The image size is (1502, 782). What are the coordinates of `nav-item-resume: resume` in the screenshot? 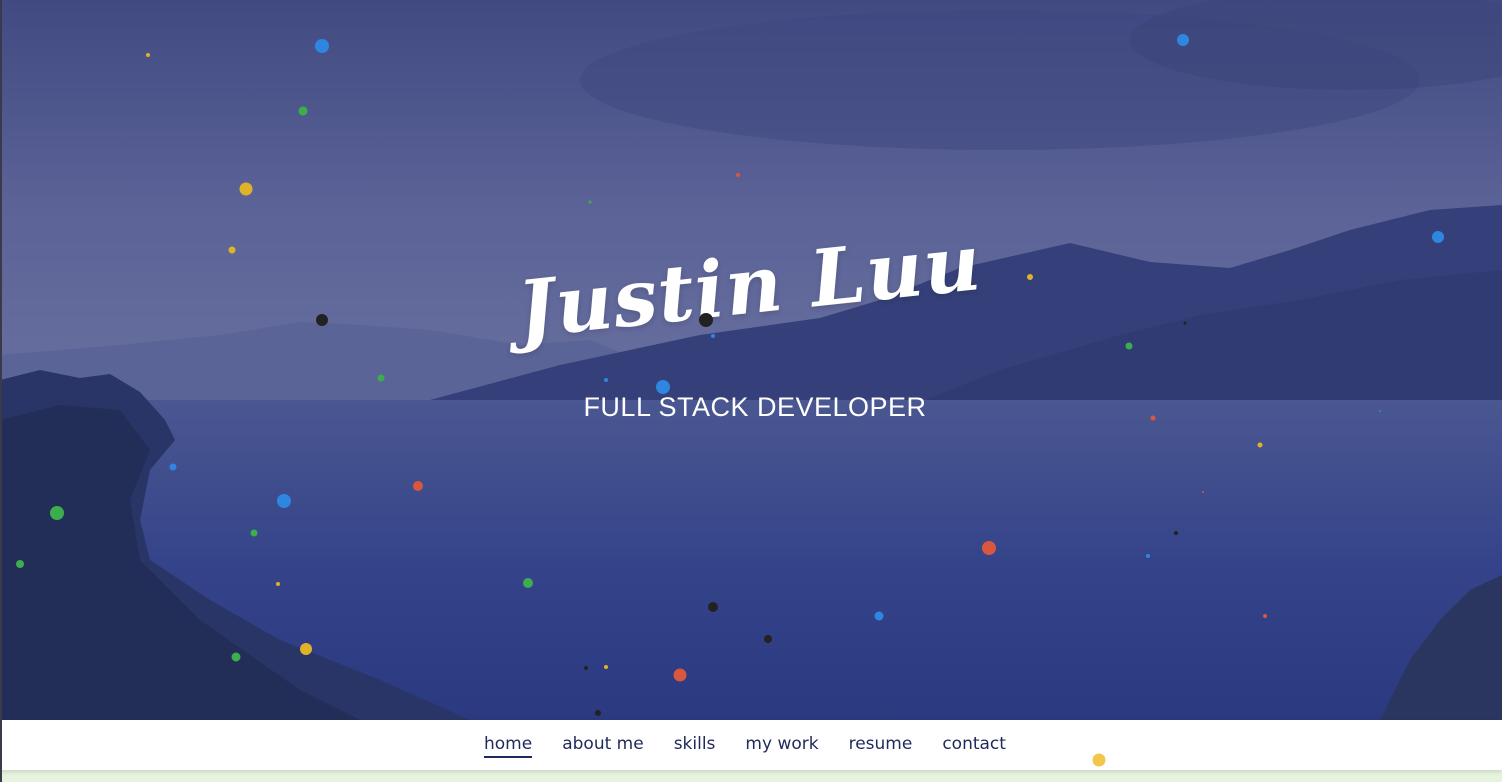 It's located at (881, 746).